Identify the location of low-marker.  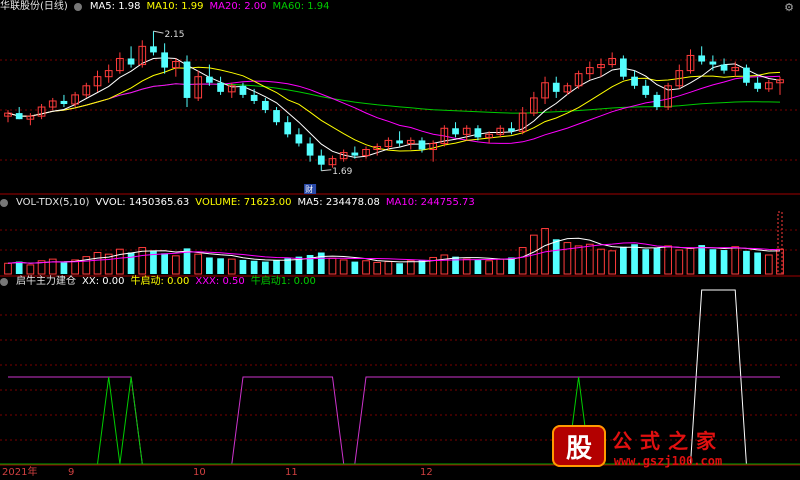
(326, 170).